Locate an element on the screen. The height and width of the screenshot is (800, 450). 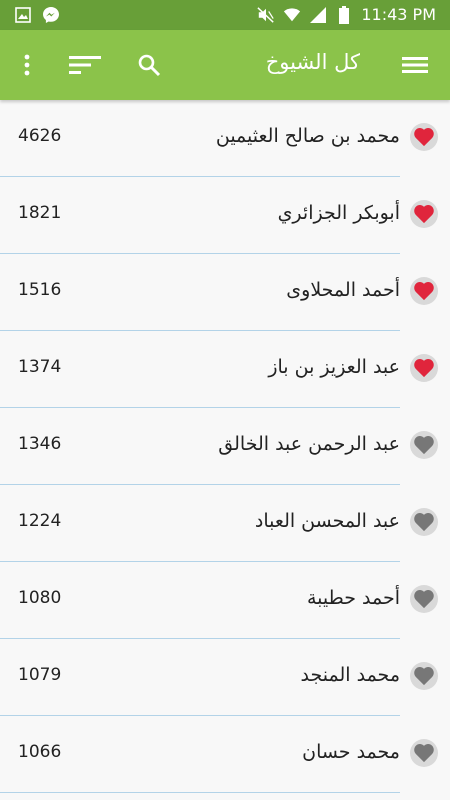
lecture-count: 1066 is located at coordinates (40, 752).